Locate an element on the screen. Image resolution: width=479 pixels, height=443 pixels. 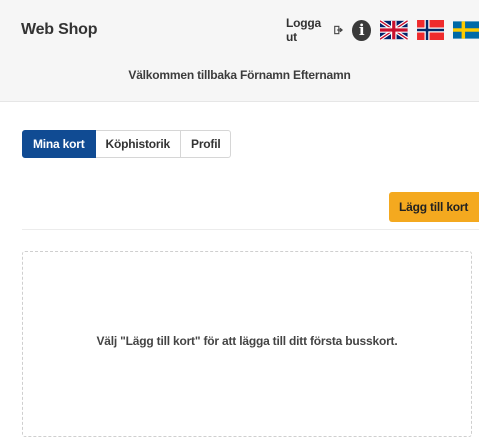
account-tabs: Mina kort Köphistorik Profil is located at coordinates (127, 144).